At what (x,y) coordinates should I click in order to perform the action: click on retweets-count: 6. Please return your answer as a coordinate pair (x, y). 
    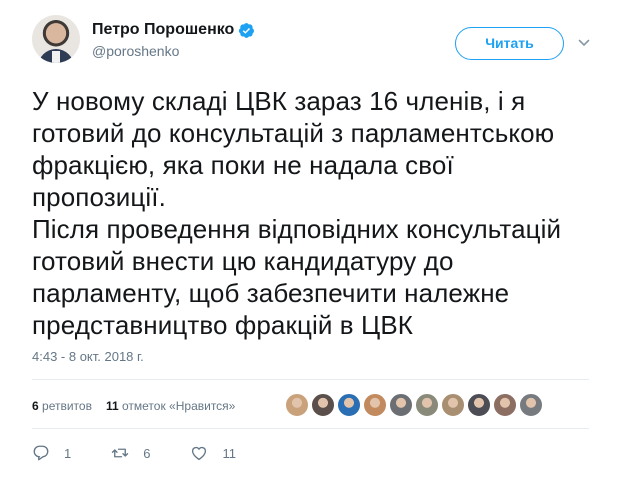
    Looking at the image, I should click on (35, 406).